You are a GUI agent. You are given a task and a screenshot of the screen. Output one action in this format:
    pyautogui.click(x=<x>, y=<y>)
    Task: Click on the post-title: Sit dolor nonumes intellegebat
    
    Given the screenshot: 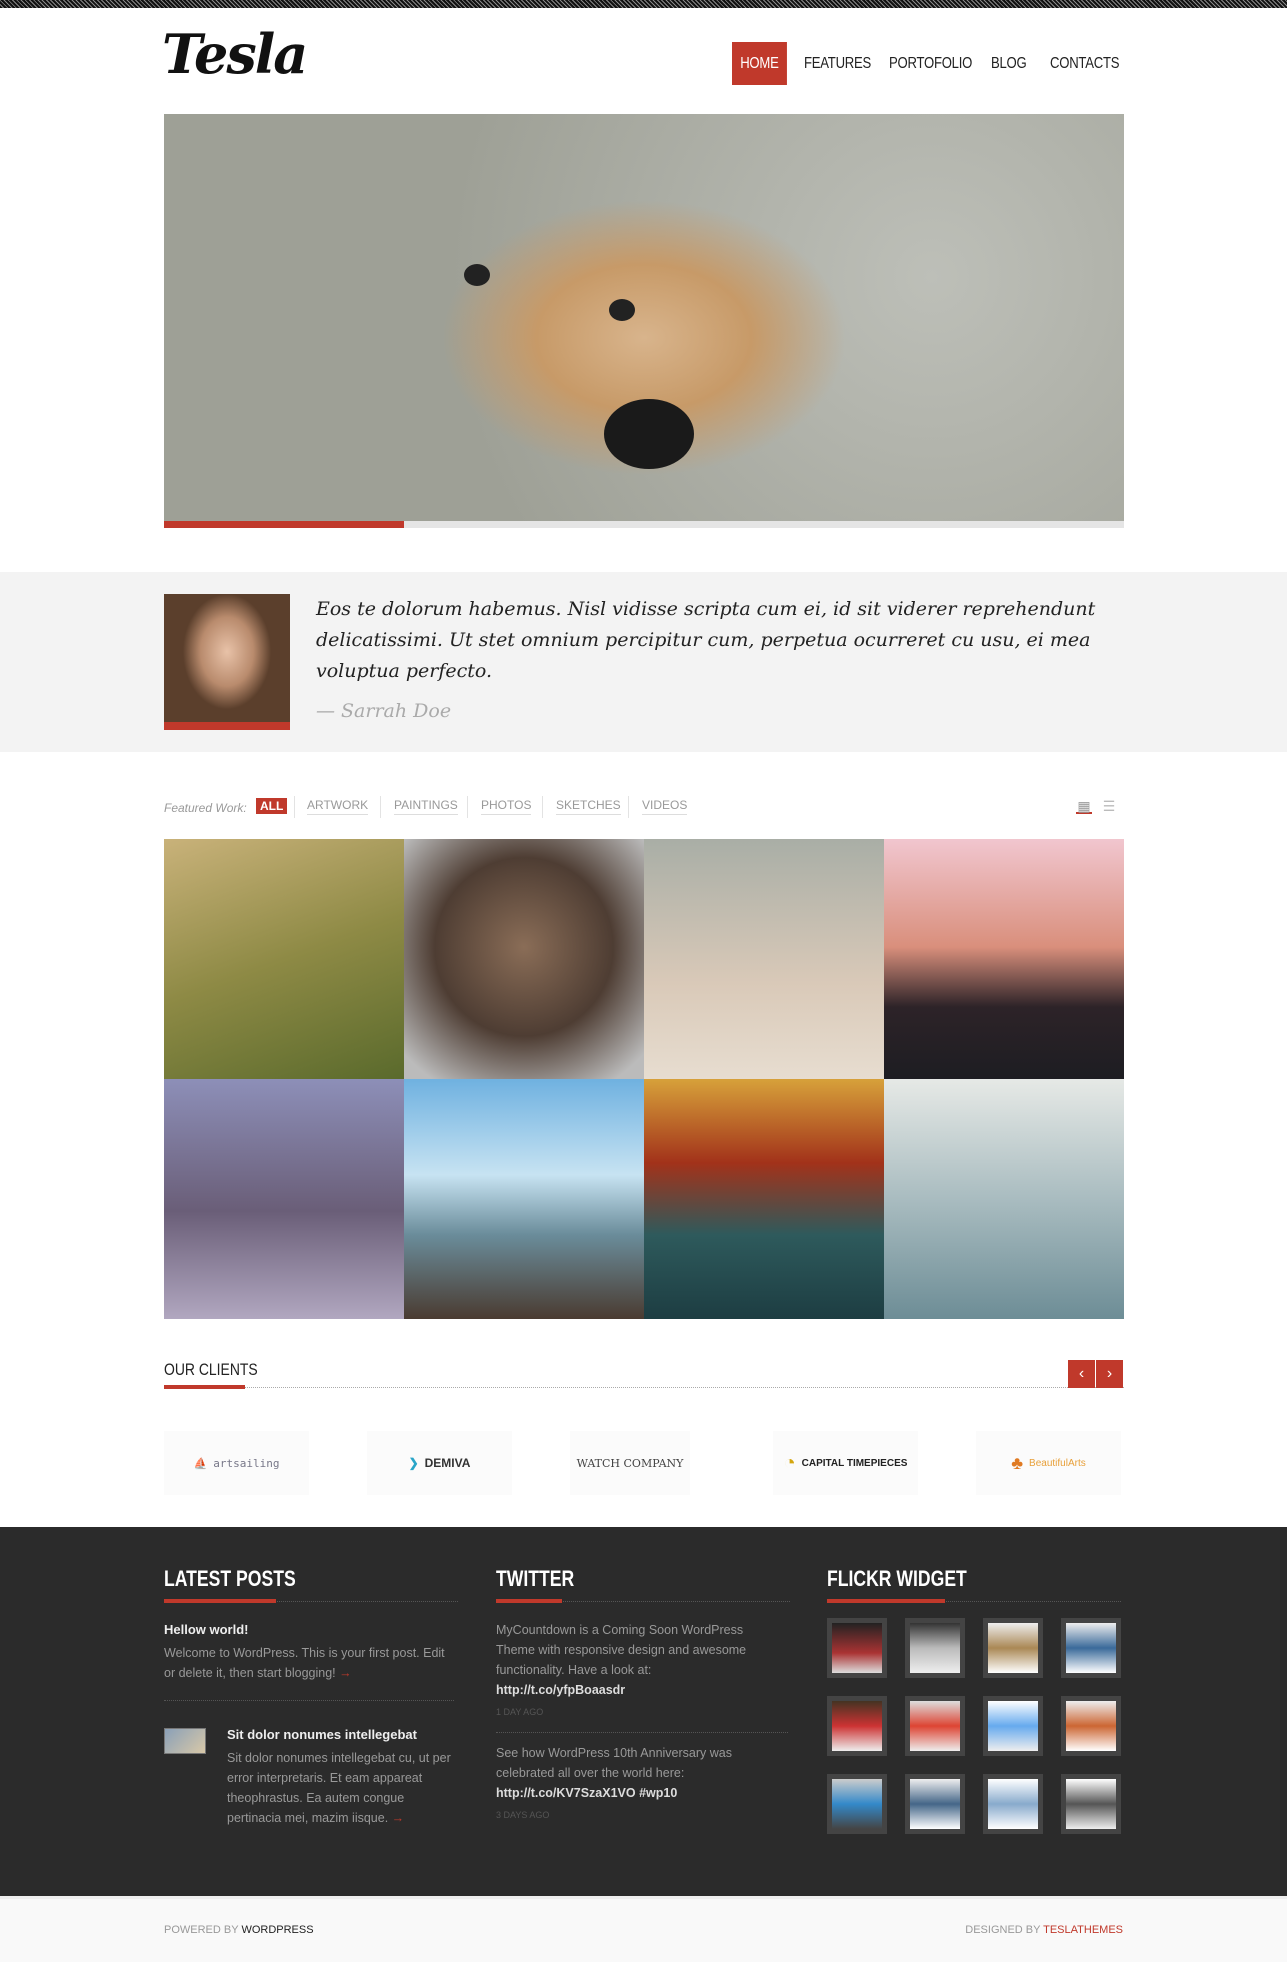 What is the action you would take?
    pyautogui.click(x=322, y=1734)
    